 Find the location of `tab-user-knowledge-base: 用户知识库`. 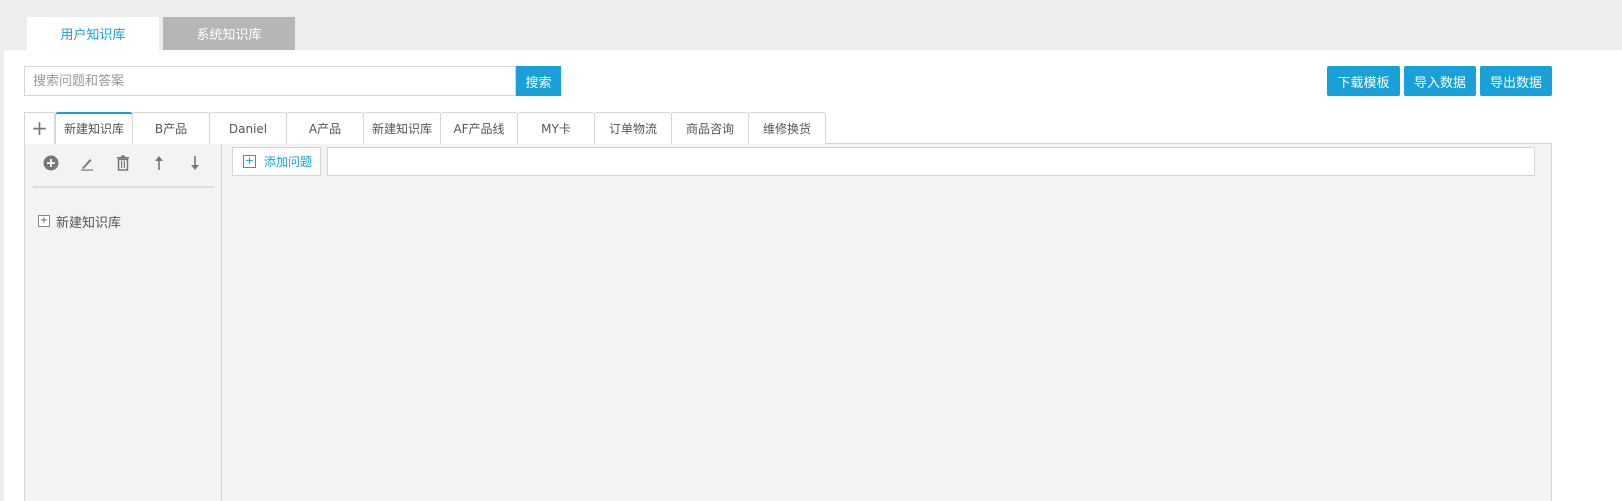

tab-user-knowledge-base: 用户知识库 is located at coordinates (93, 34).